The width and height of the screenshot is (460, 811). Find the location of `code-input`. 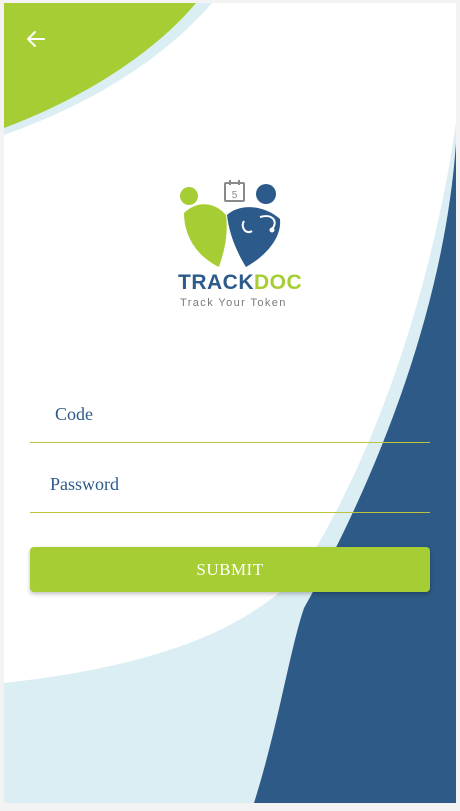

code-input is located at coordinates (230, 414).